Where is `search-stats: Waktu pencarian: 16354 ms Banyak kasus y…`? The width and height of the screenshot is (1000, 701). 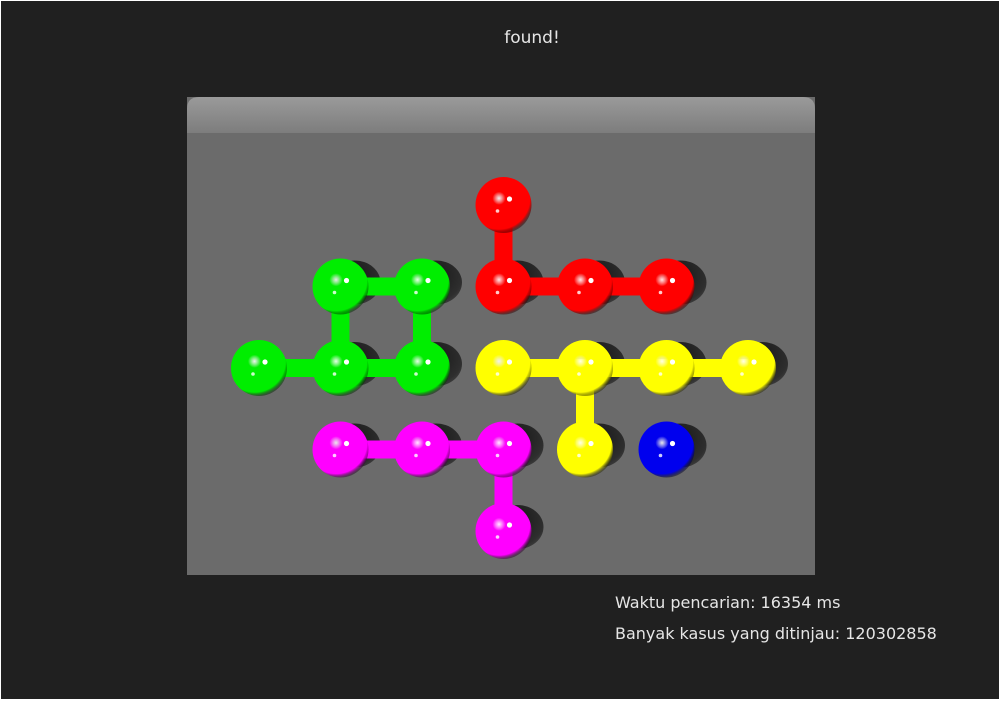 search-stats: Waktu pencarian: 16354 ms Banyak kasus y… is located at coordinates (776, 624).